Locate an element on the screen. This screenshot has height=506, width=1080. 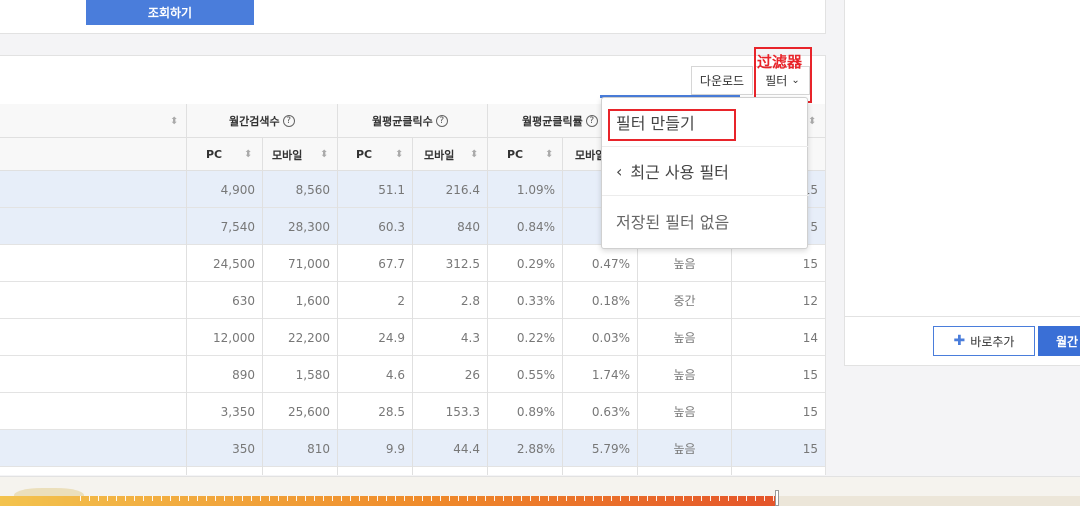
table-cell: 12 is located at coordinates (810, 300).